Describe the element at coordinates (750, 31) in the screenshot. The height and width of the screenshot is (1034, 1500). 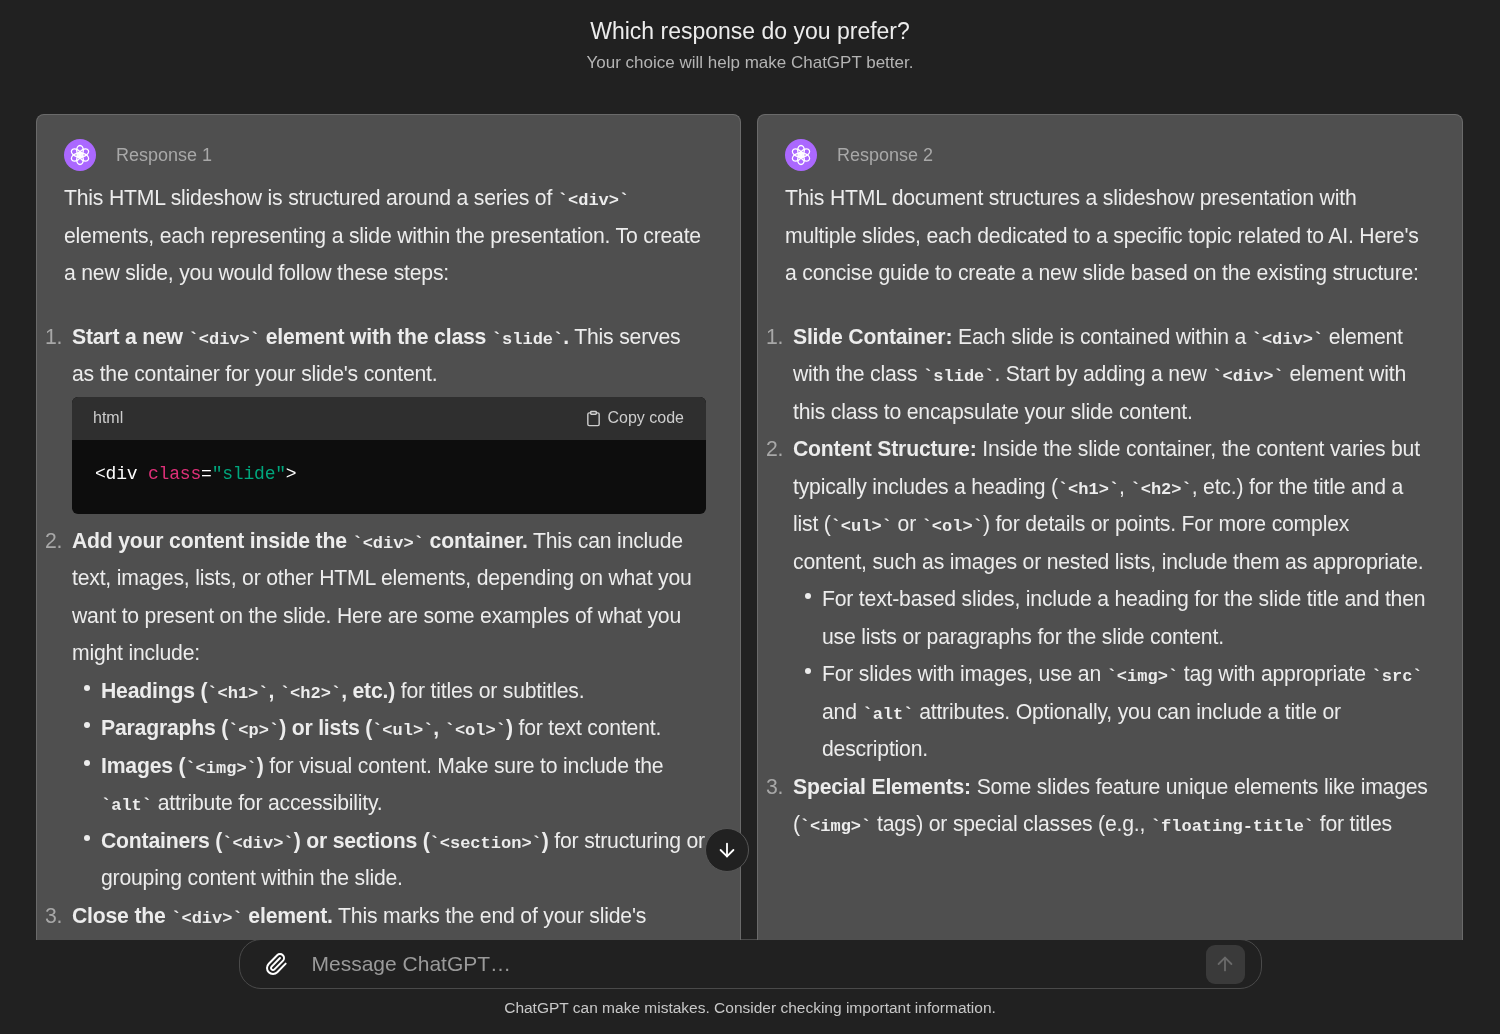
I see `page-title: Which response do you prefer?` at that location.